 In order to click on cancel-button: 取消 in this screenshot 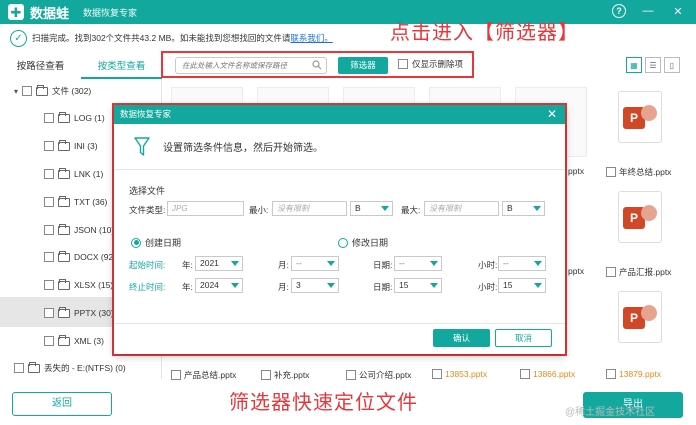, I will do `click(523, 338)`.